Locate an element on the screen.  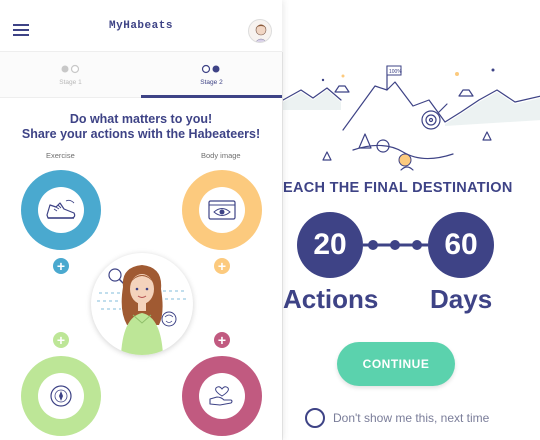
sneaker-icon is located at coordinates (61, 209).